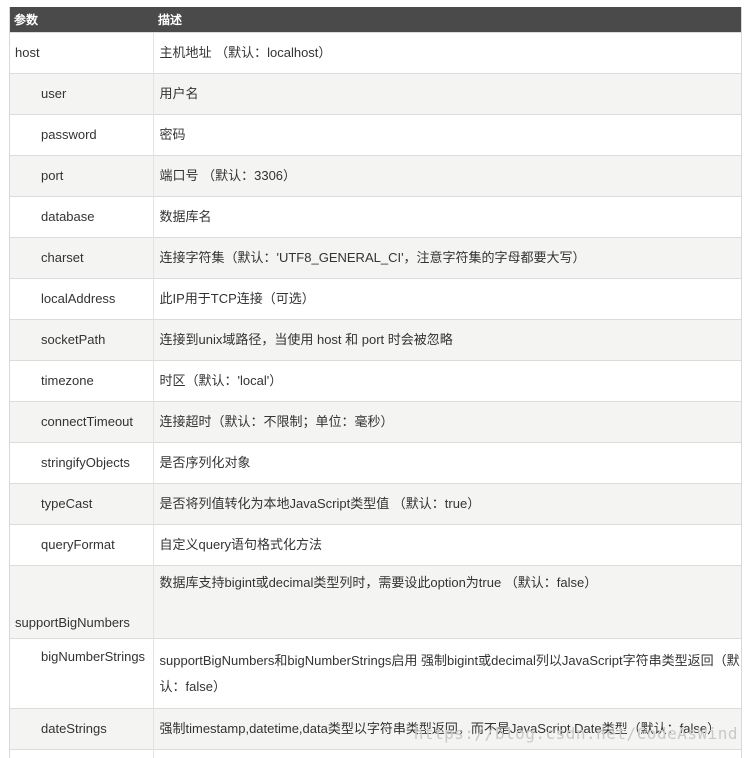 The height and width of the screenshot is (758, 750). What do you see at coordinates (447, 20) in the screenshot?
I see `header-desc: 描述` at bounding box center [447, 20].